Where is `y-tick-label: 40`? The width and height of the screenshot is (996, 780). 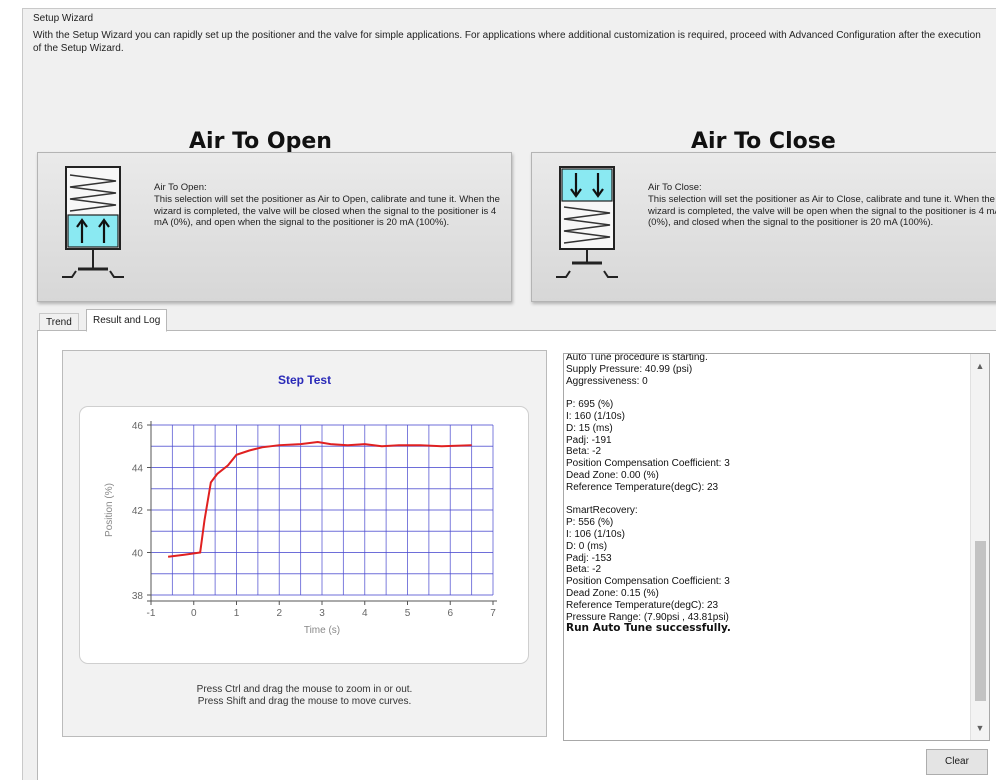 y-tick-label: 40 is located at coordinates (138, 554).